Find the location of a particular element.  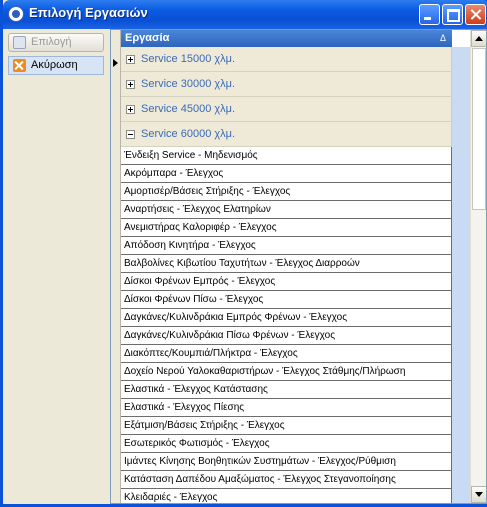

cancel-button: Ακύρωση is located at coordinates (56, 65).